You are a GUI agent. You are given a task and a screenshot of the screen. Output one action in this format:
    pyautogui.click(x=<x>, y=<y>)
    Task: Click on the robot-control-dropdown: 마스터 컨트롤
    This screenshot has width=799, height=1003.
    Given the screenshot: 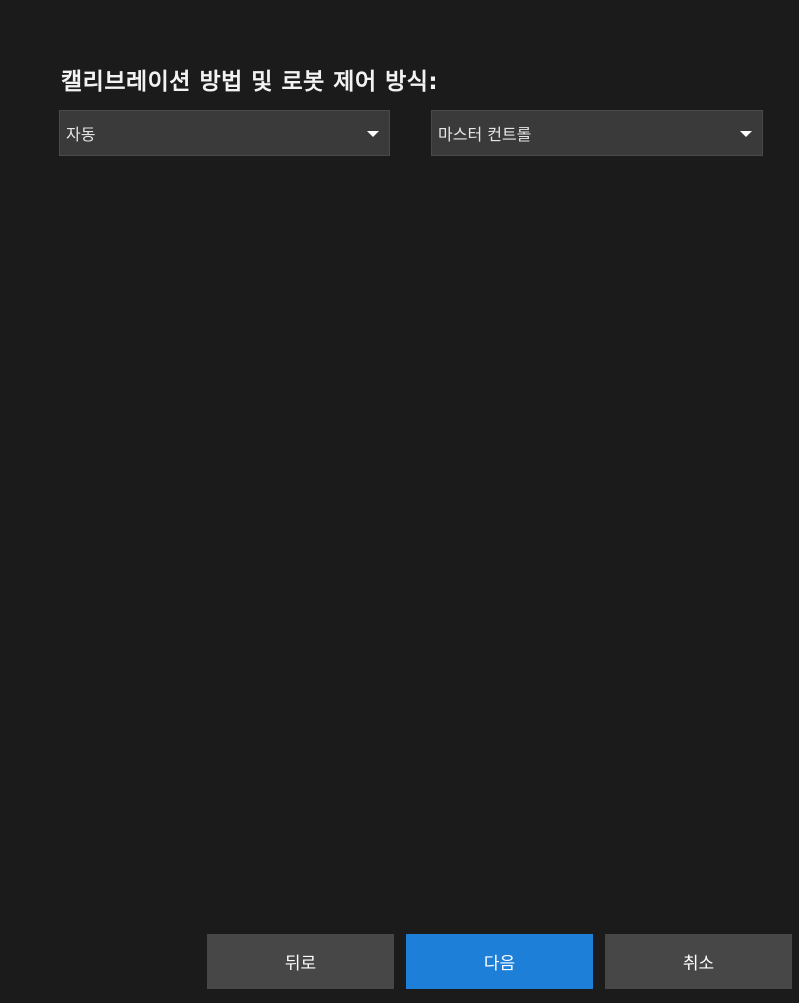 What is the action you would take?
    pyautogui.click(x=597, y=133)
    